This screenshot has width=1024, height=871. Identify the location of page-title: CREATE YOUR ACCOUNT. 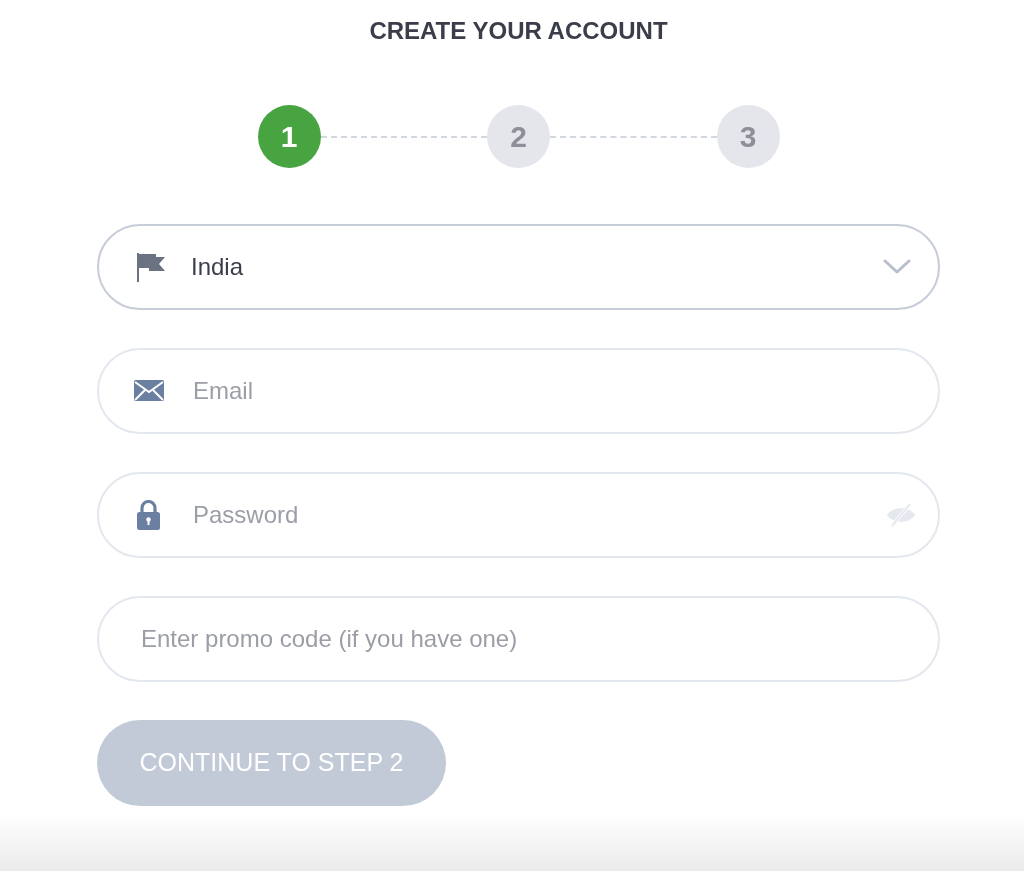
(518, 31).